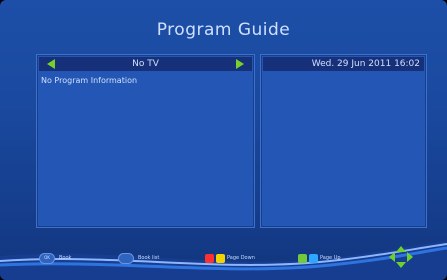 This screenshot has height=280, width=447. I want to click on arrow-up-icon, so click(401, 249).